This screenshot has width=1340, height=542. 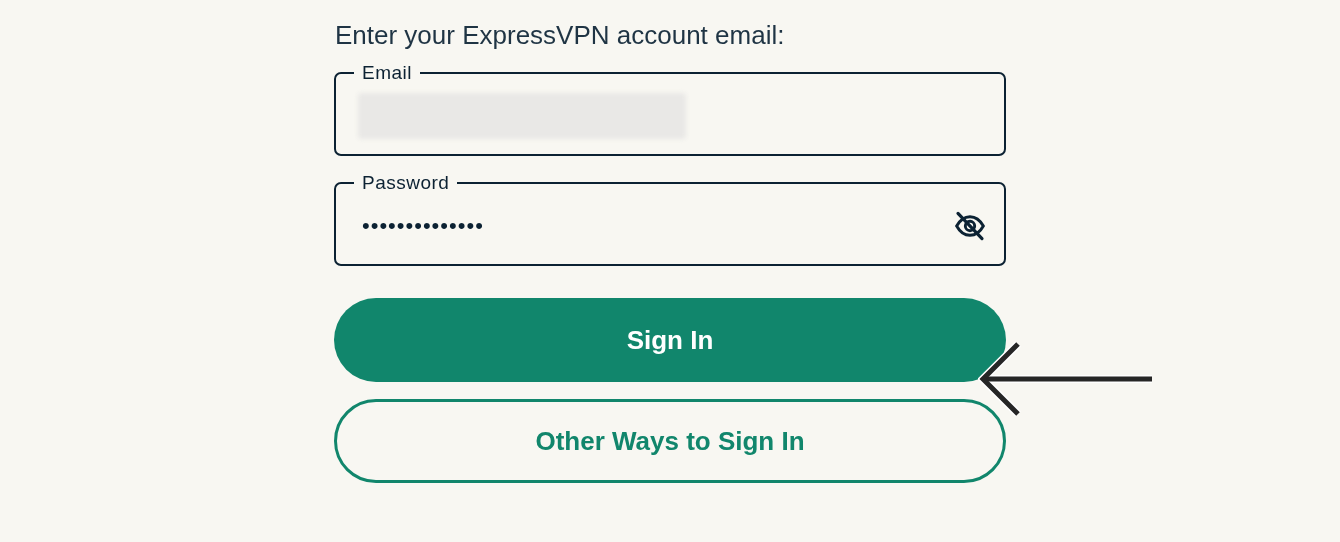 I want to click on instruction-text: Enter your ExpressVPN account email:, so click(x=560, y=35).